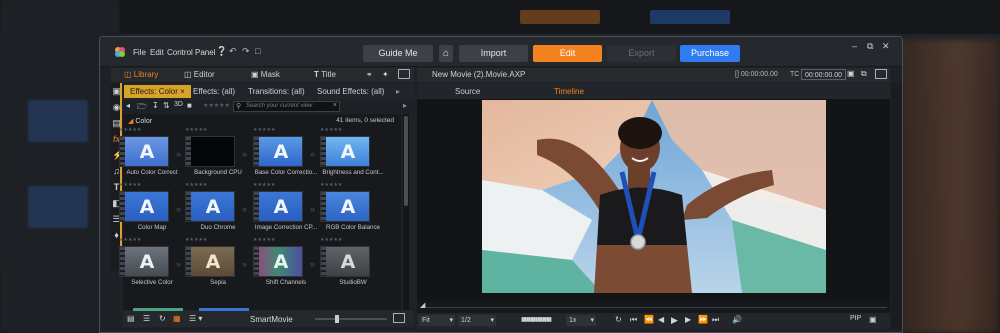  I want to click on filter-icon: ↧, so click(155, 105).